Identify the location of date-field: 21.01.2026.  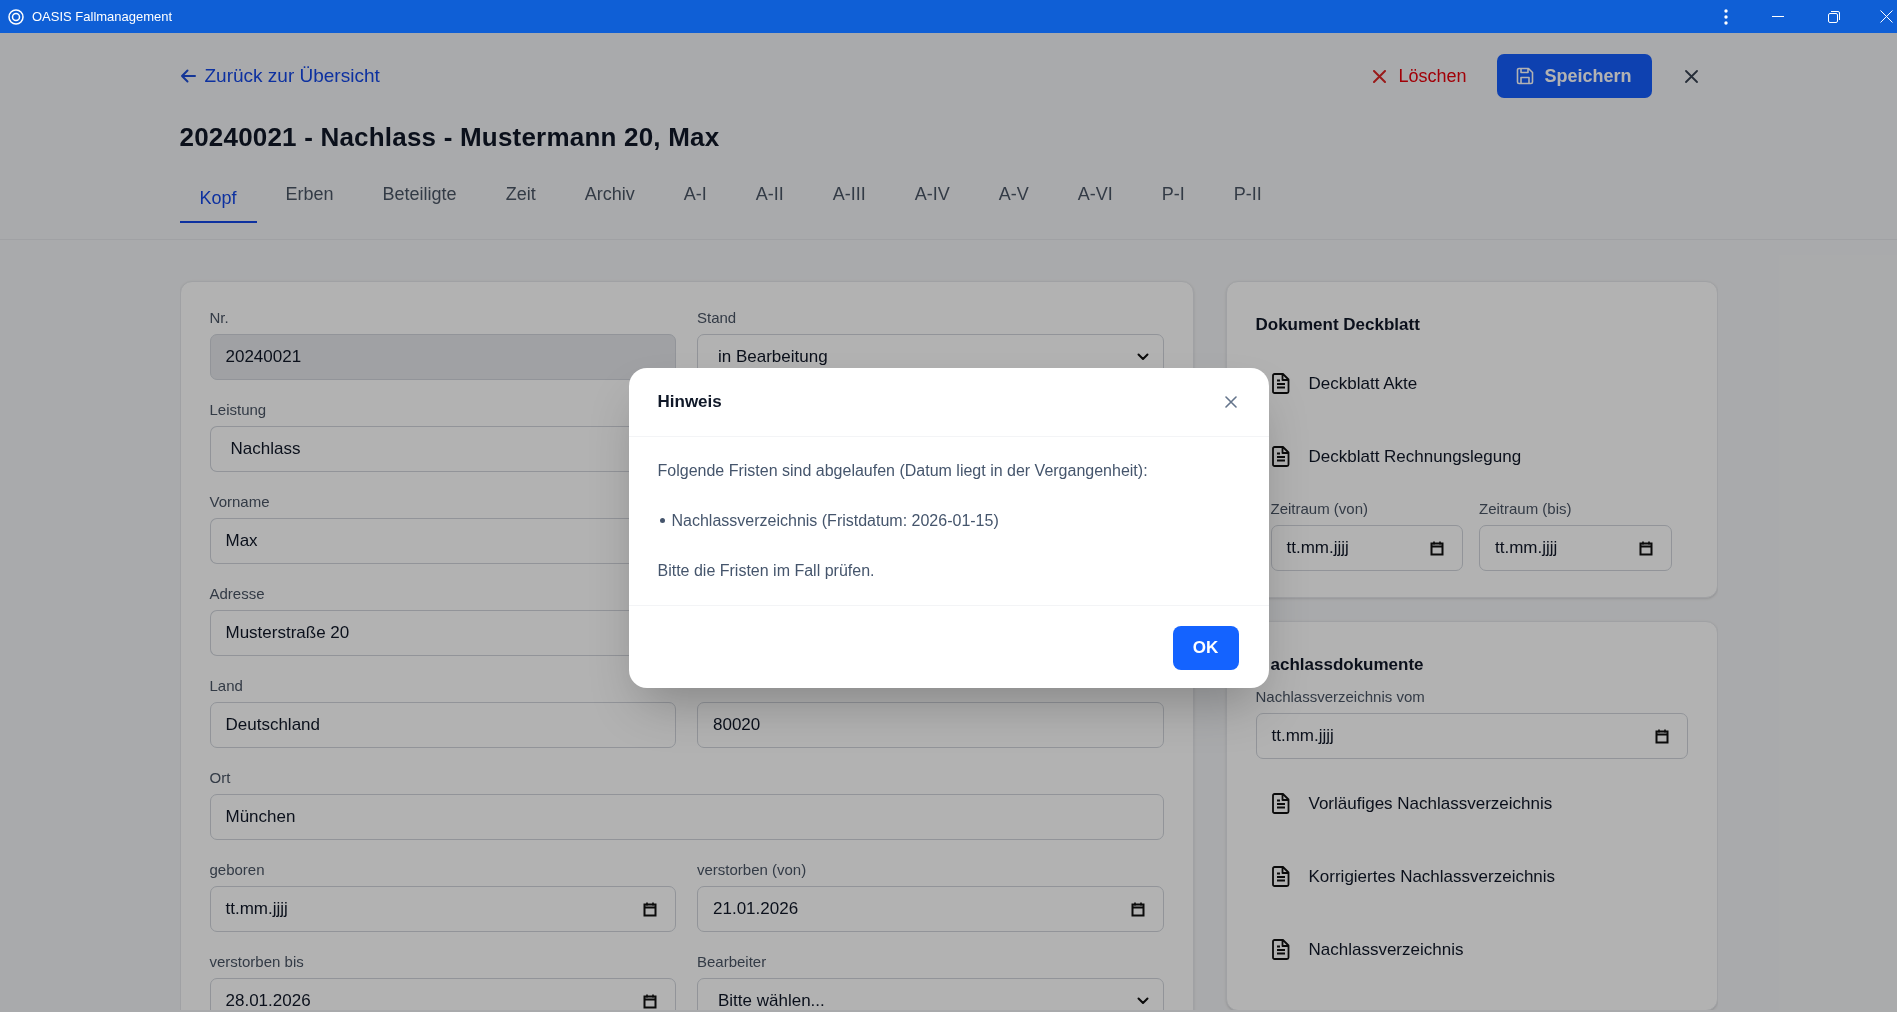
(930, 909).